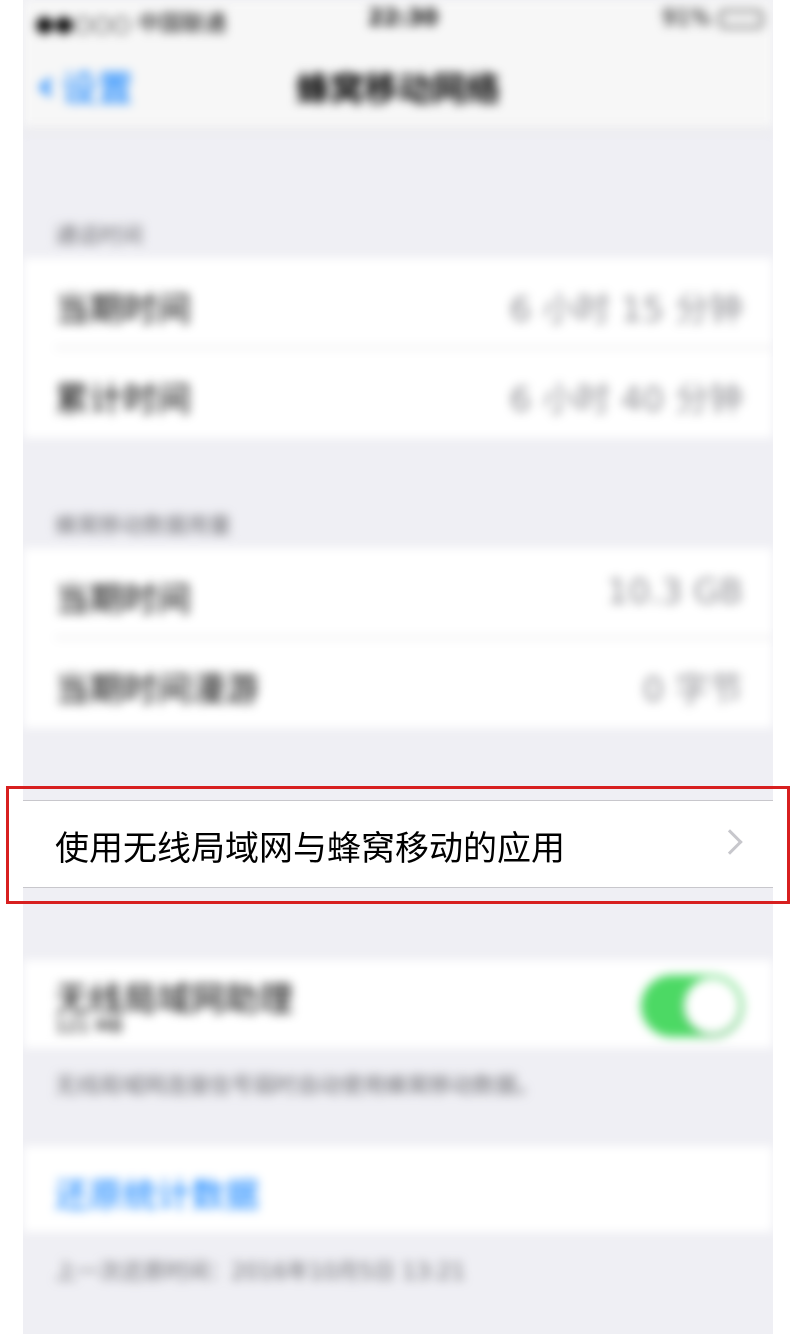 This screenshot has height=1334, width=799. What do you see at coordinates (89, 1026) in the screenshot?
I see `wifi-assist-usage: 121 MB` at bounding box center [89, 1026].